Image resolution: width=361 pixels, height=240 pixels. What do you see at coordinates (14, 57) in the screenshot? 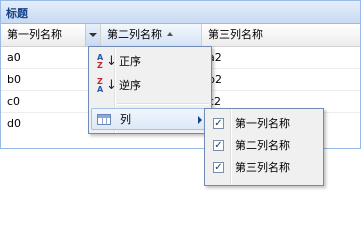
I see `table-cell: a0` at bounding box center [14, 57].